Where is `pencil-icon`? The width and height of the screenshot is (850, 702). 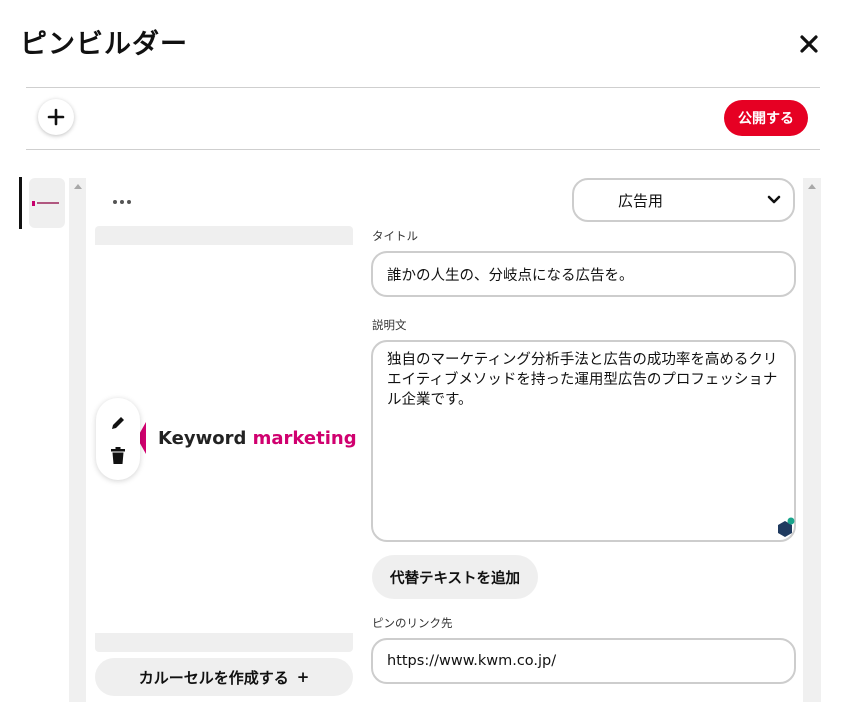 pencil-icon is located at coordinates (118, 422).